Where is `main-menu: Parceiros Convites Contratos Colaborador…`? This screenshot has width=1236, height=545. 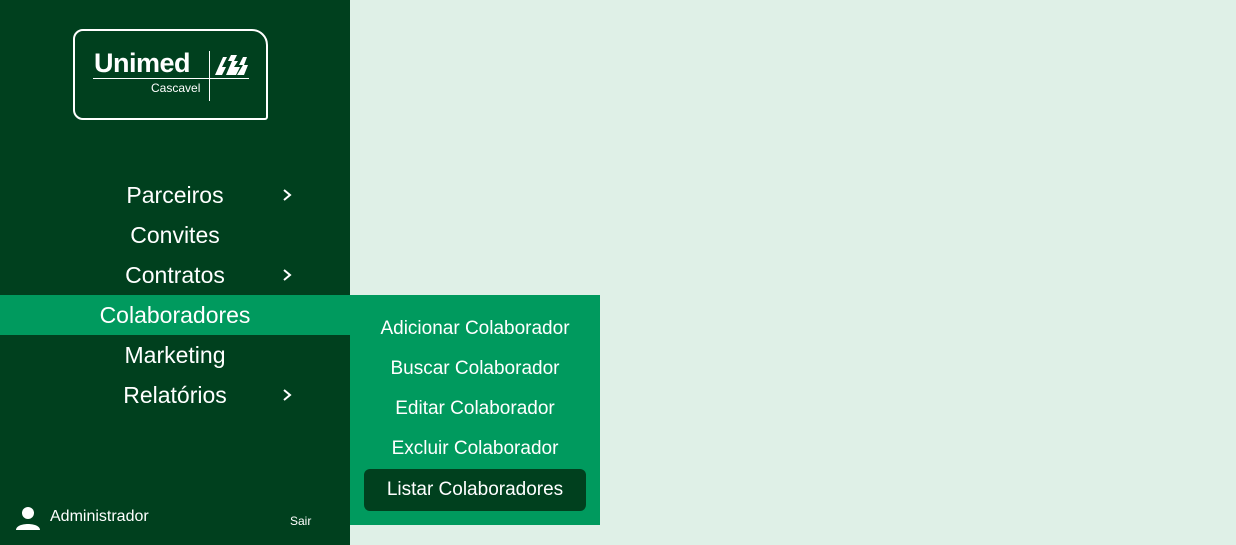 main-menu: Parceiros Convites Contratos Colaborador… is located at coordinates (175, 295).